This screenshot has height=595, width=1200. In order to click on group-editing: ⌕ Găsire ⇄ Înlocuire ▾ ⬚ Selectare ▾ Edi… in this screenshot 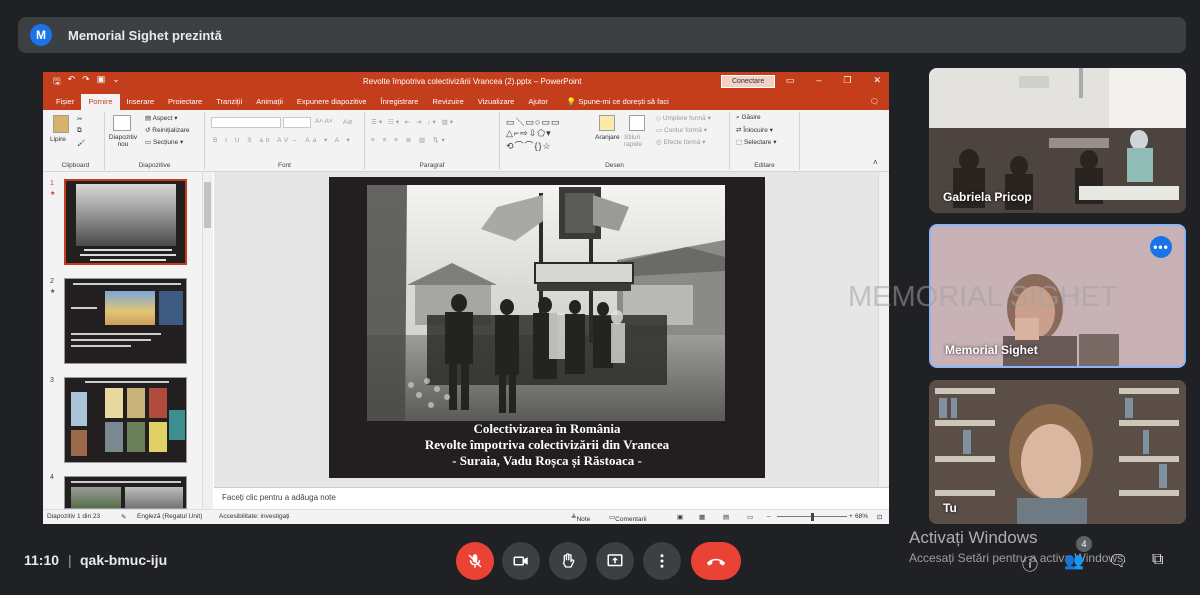, I will do `click(765, 141)`.